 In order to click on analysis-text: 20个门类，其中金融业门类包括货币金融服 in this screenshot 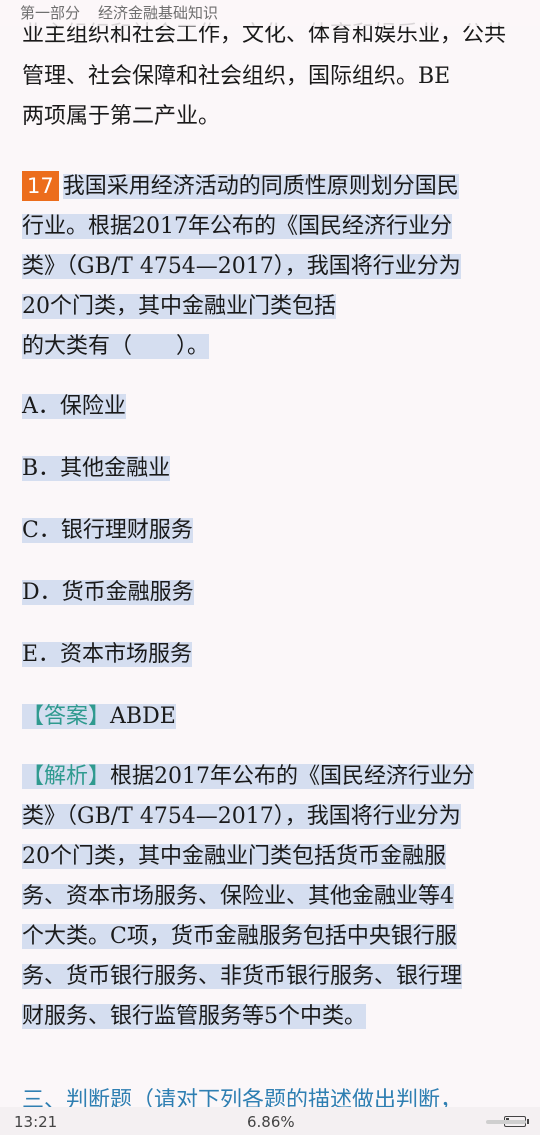, I will do `click(234, 856)`.